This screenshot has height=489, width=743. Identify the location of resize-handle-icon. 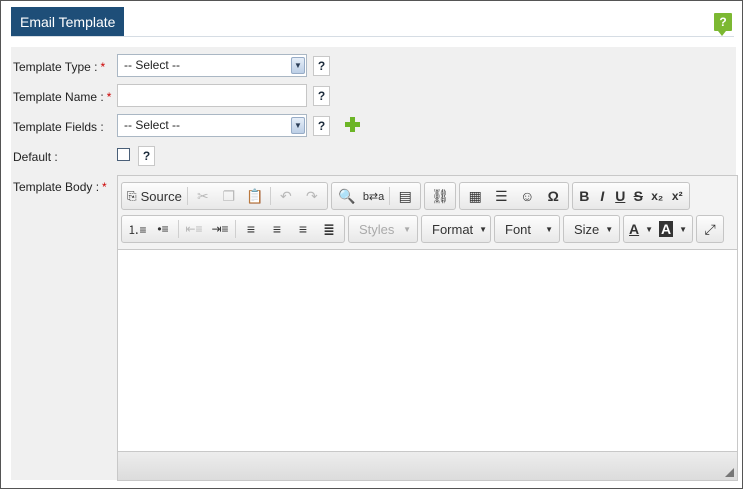
(729, 472).